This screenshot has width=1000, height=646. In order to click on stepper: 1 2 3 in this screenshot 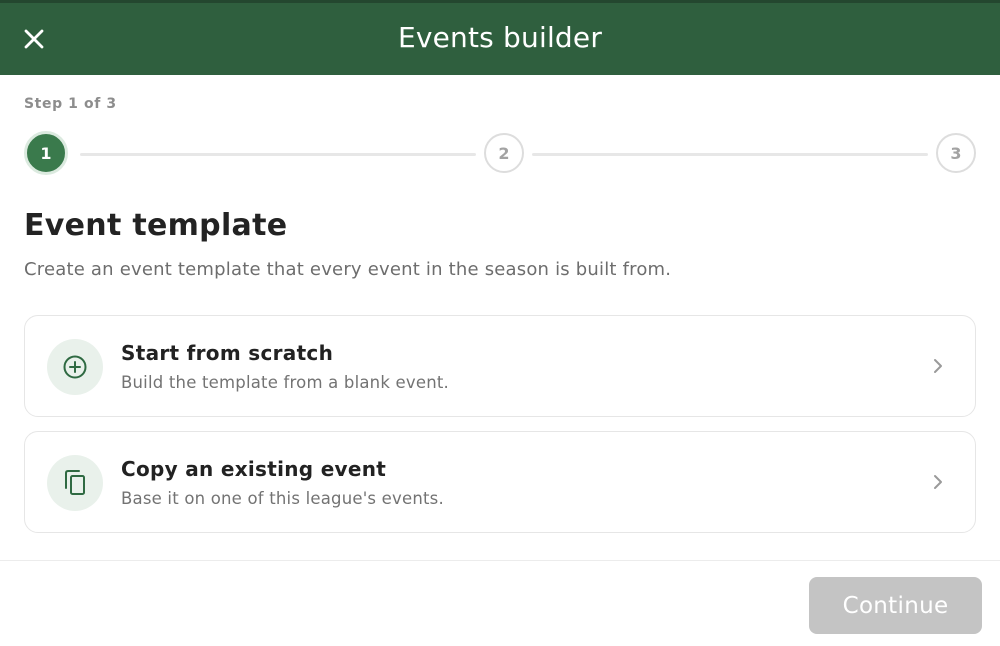, I will do `click(500, 154)`.